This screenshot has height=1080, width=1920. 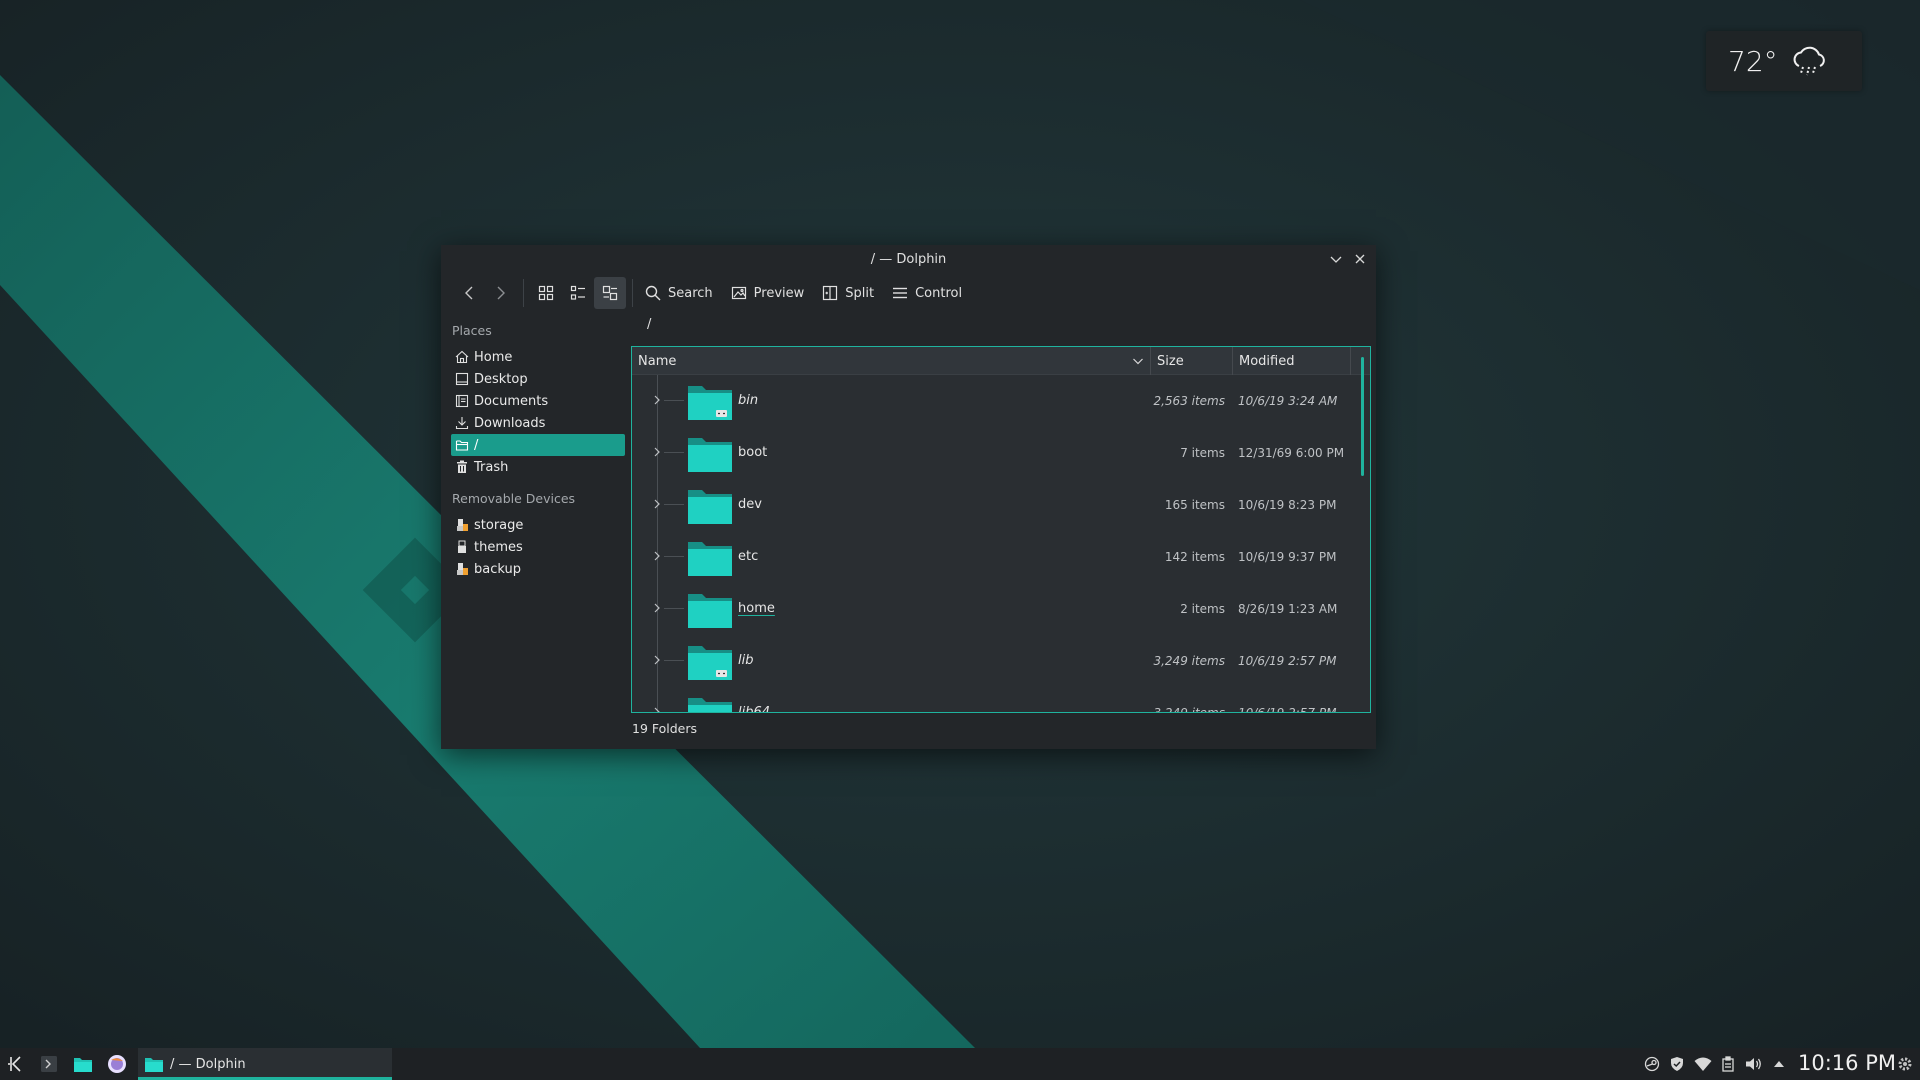 I want to click on split-label: Split, so click(x=860, y=293).